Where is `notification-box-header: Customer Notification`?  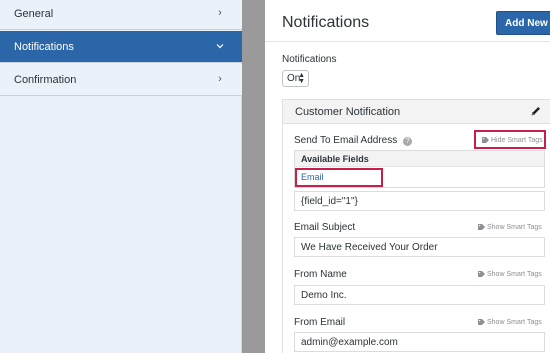 notification-box-header: Customer Notification is located at coordinates (416, 112).